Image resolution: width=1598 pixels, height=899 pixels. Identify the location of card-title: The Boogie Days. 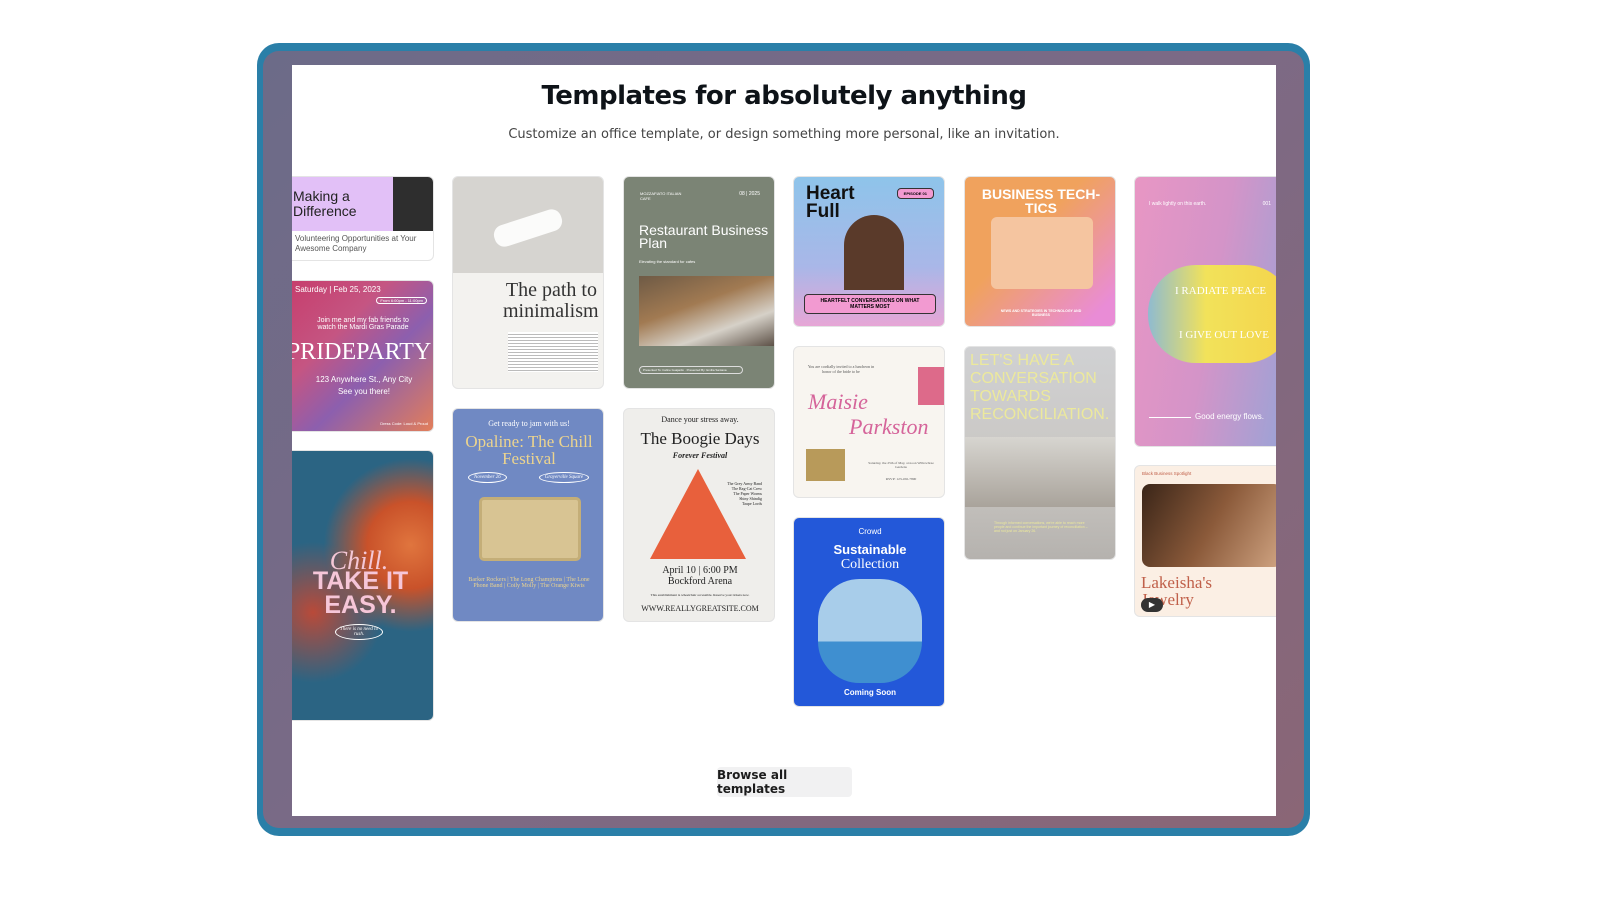
(700, 438).